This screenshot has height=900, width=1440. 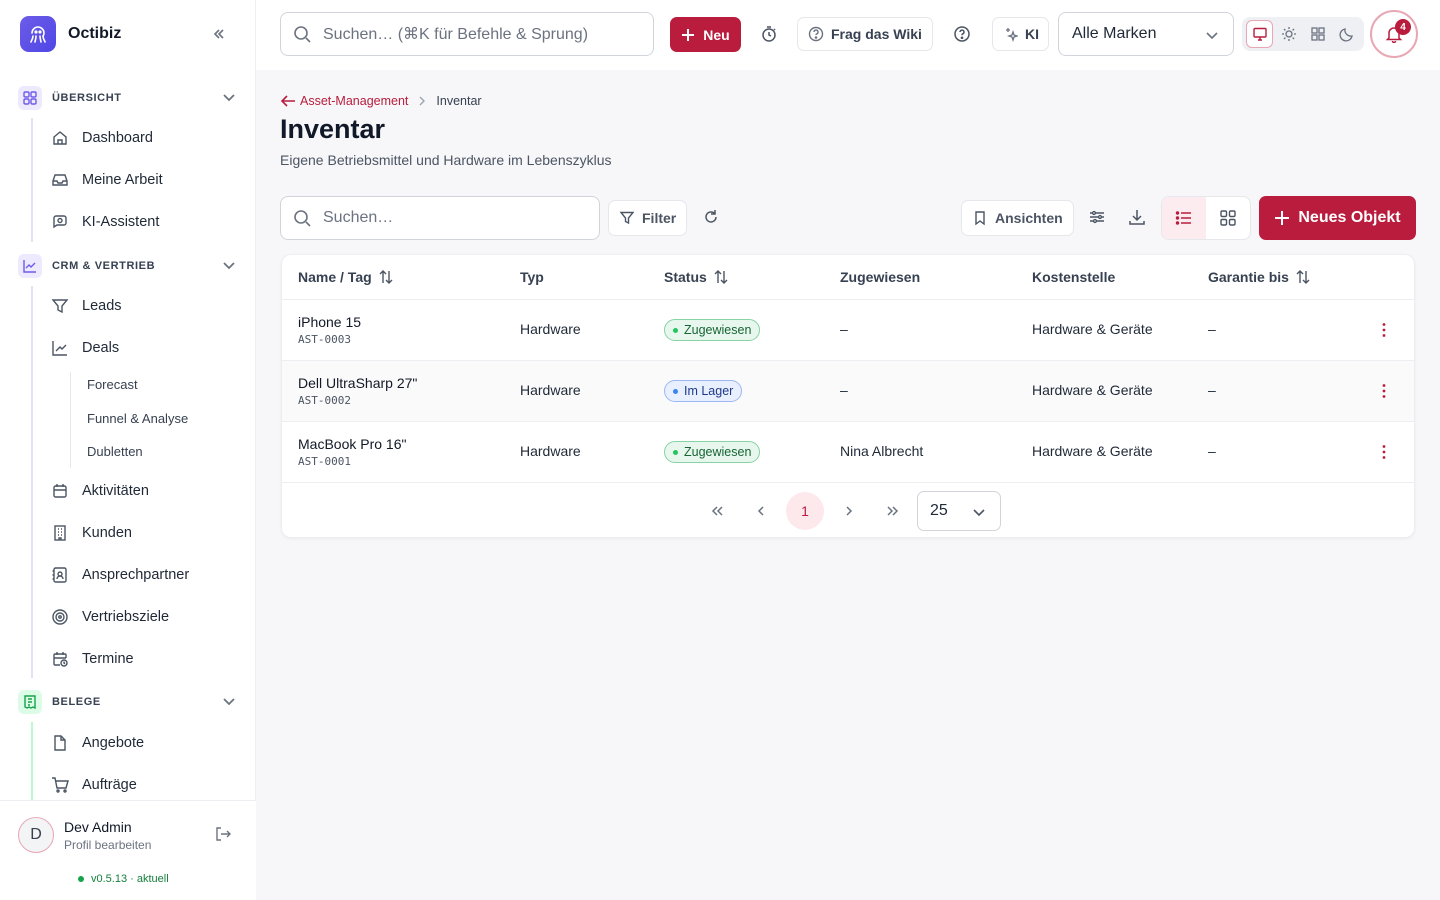 What do you see at coordinates (1146, 34) in the screenshot?
I see `brand-select: Alle Marken` at bounding box center [1146, 34].